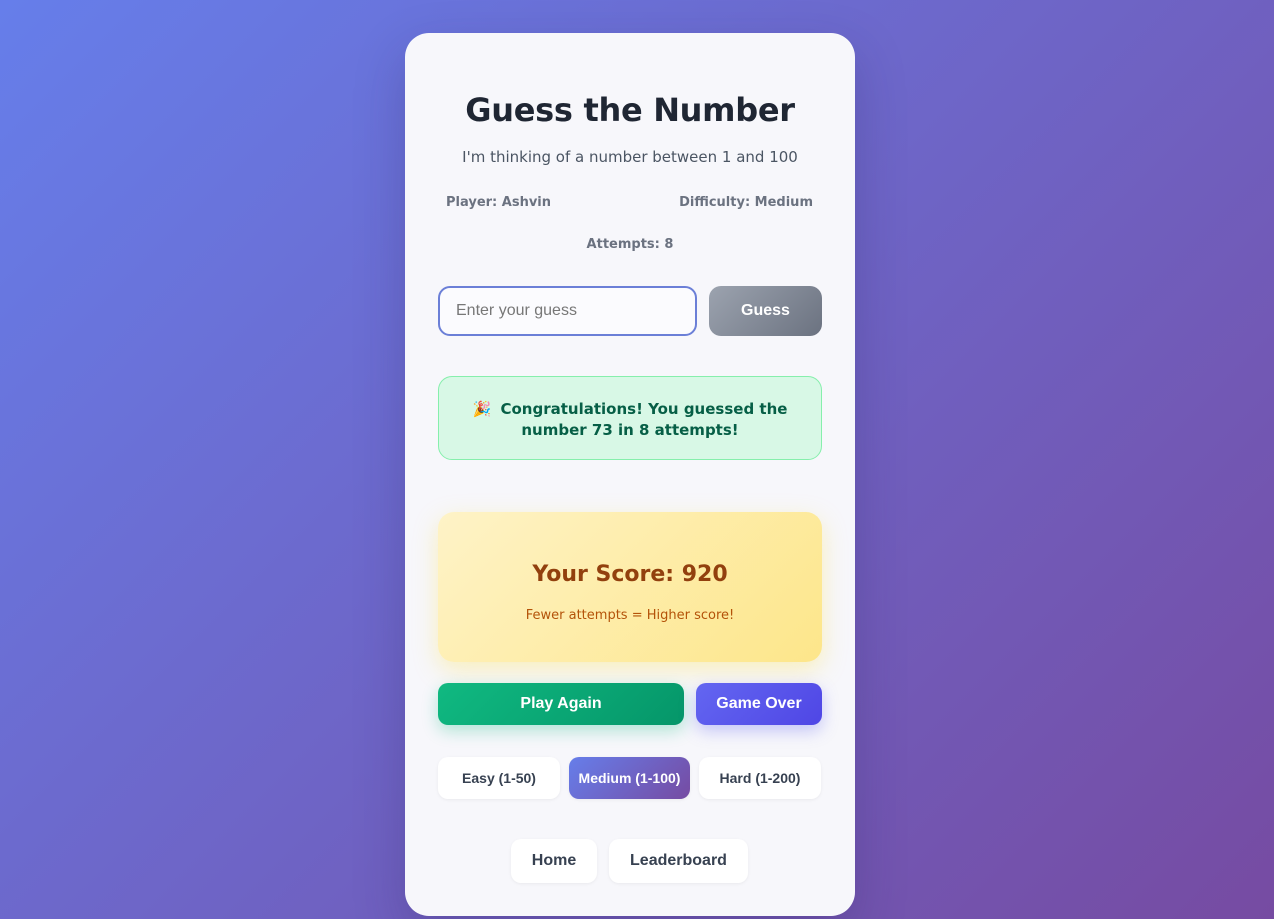 The height and width of the screenshot is (919, 1274). Describe the element at coordinates (630, 244) in the screenshot. I see `attempts-label: Attempts: 8` at that location.